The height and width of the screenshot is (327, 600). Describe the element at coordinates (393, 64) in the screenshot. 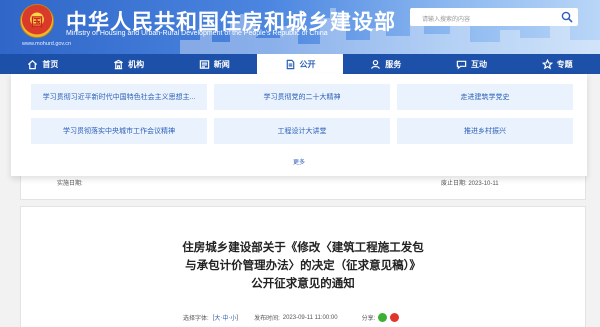

I see `nav-item-label: 服务` at that location.